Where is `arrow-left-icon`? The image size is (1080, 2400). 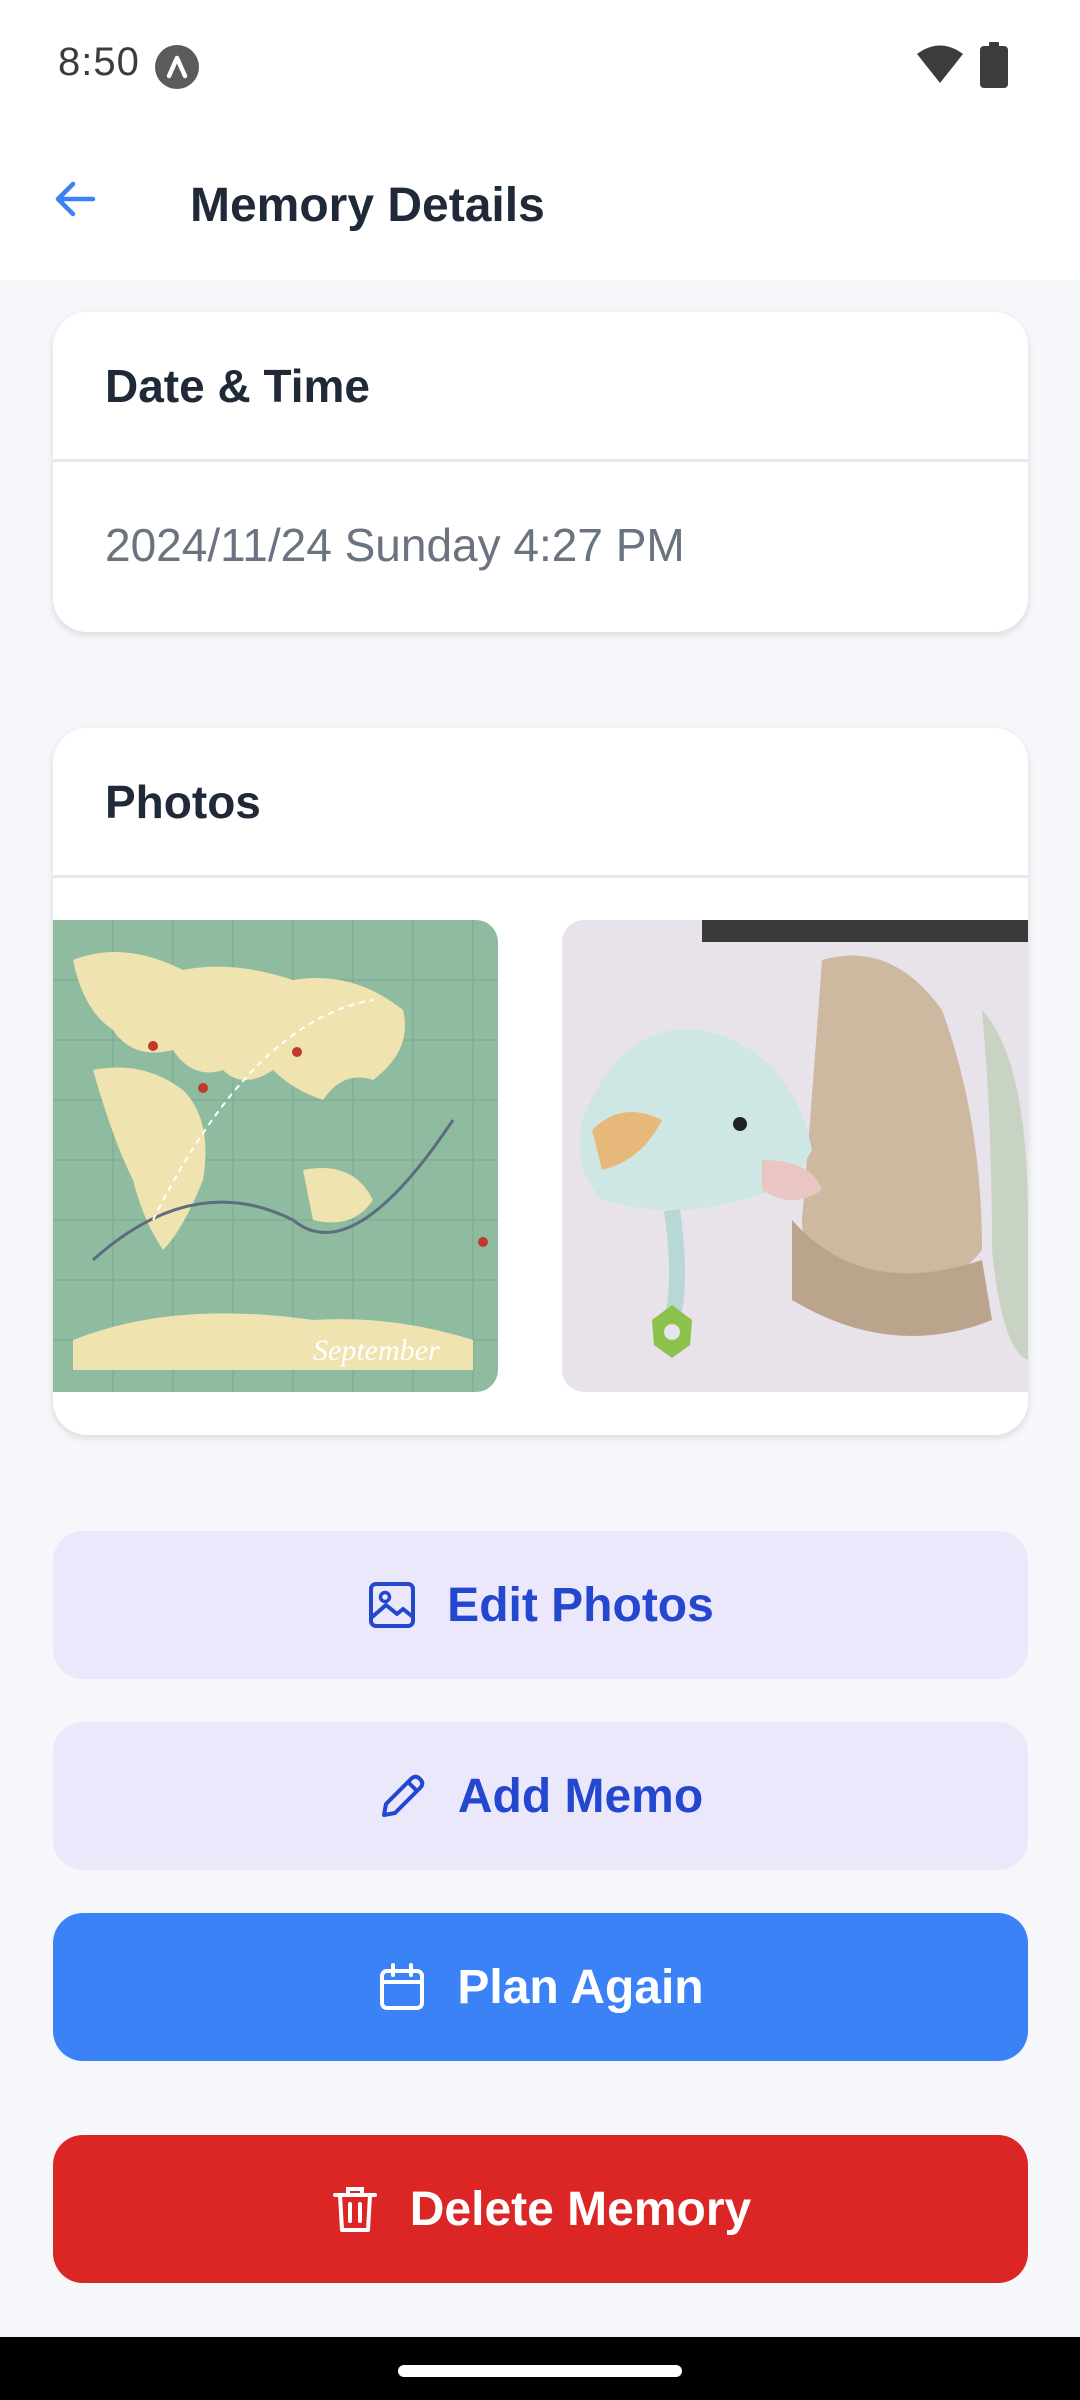 arrow-left-icon is located at coordinates (75, 201).